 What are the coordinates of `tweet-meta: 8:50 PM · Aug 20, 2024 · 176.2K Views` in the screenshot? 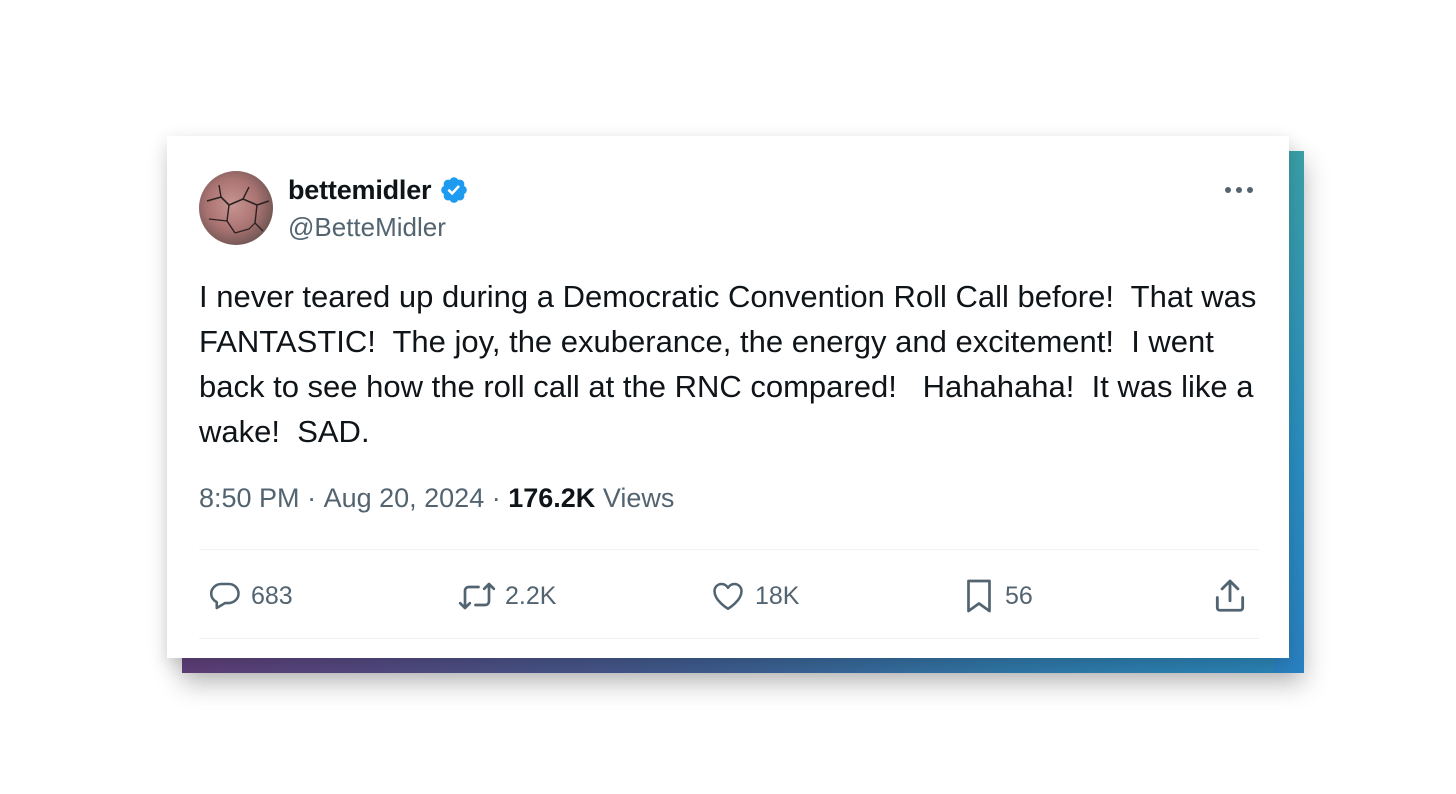 It's located at (436, 498).